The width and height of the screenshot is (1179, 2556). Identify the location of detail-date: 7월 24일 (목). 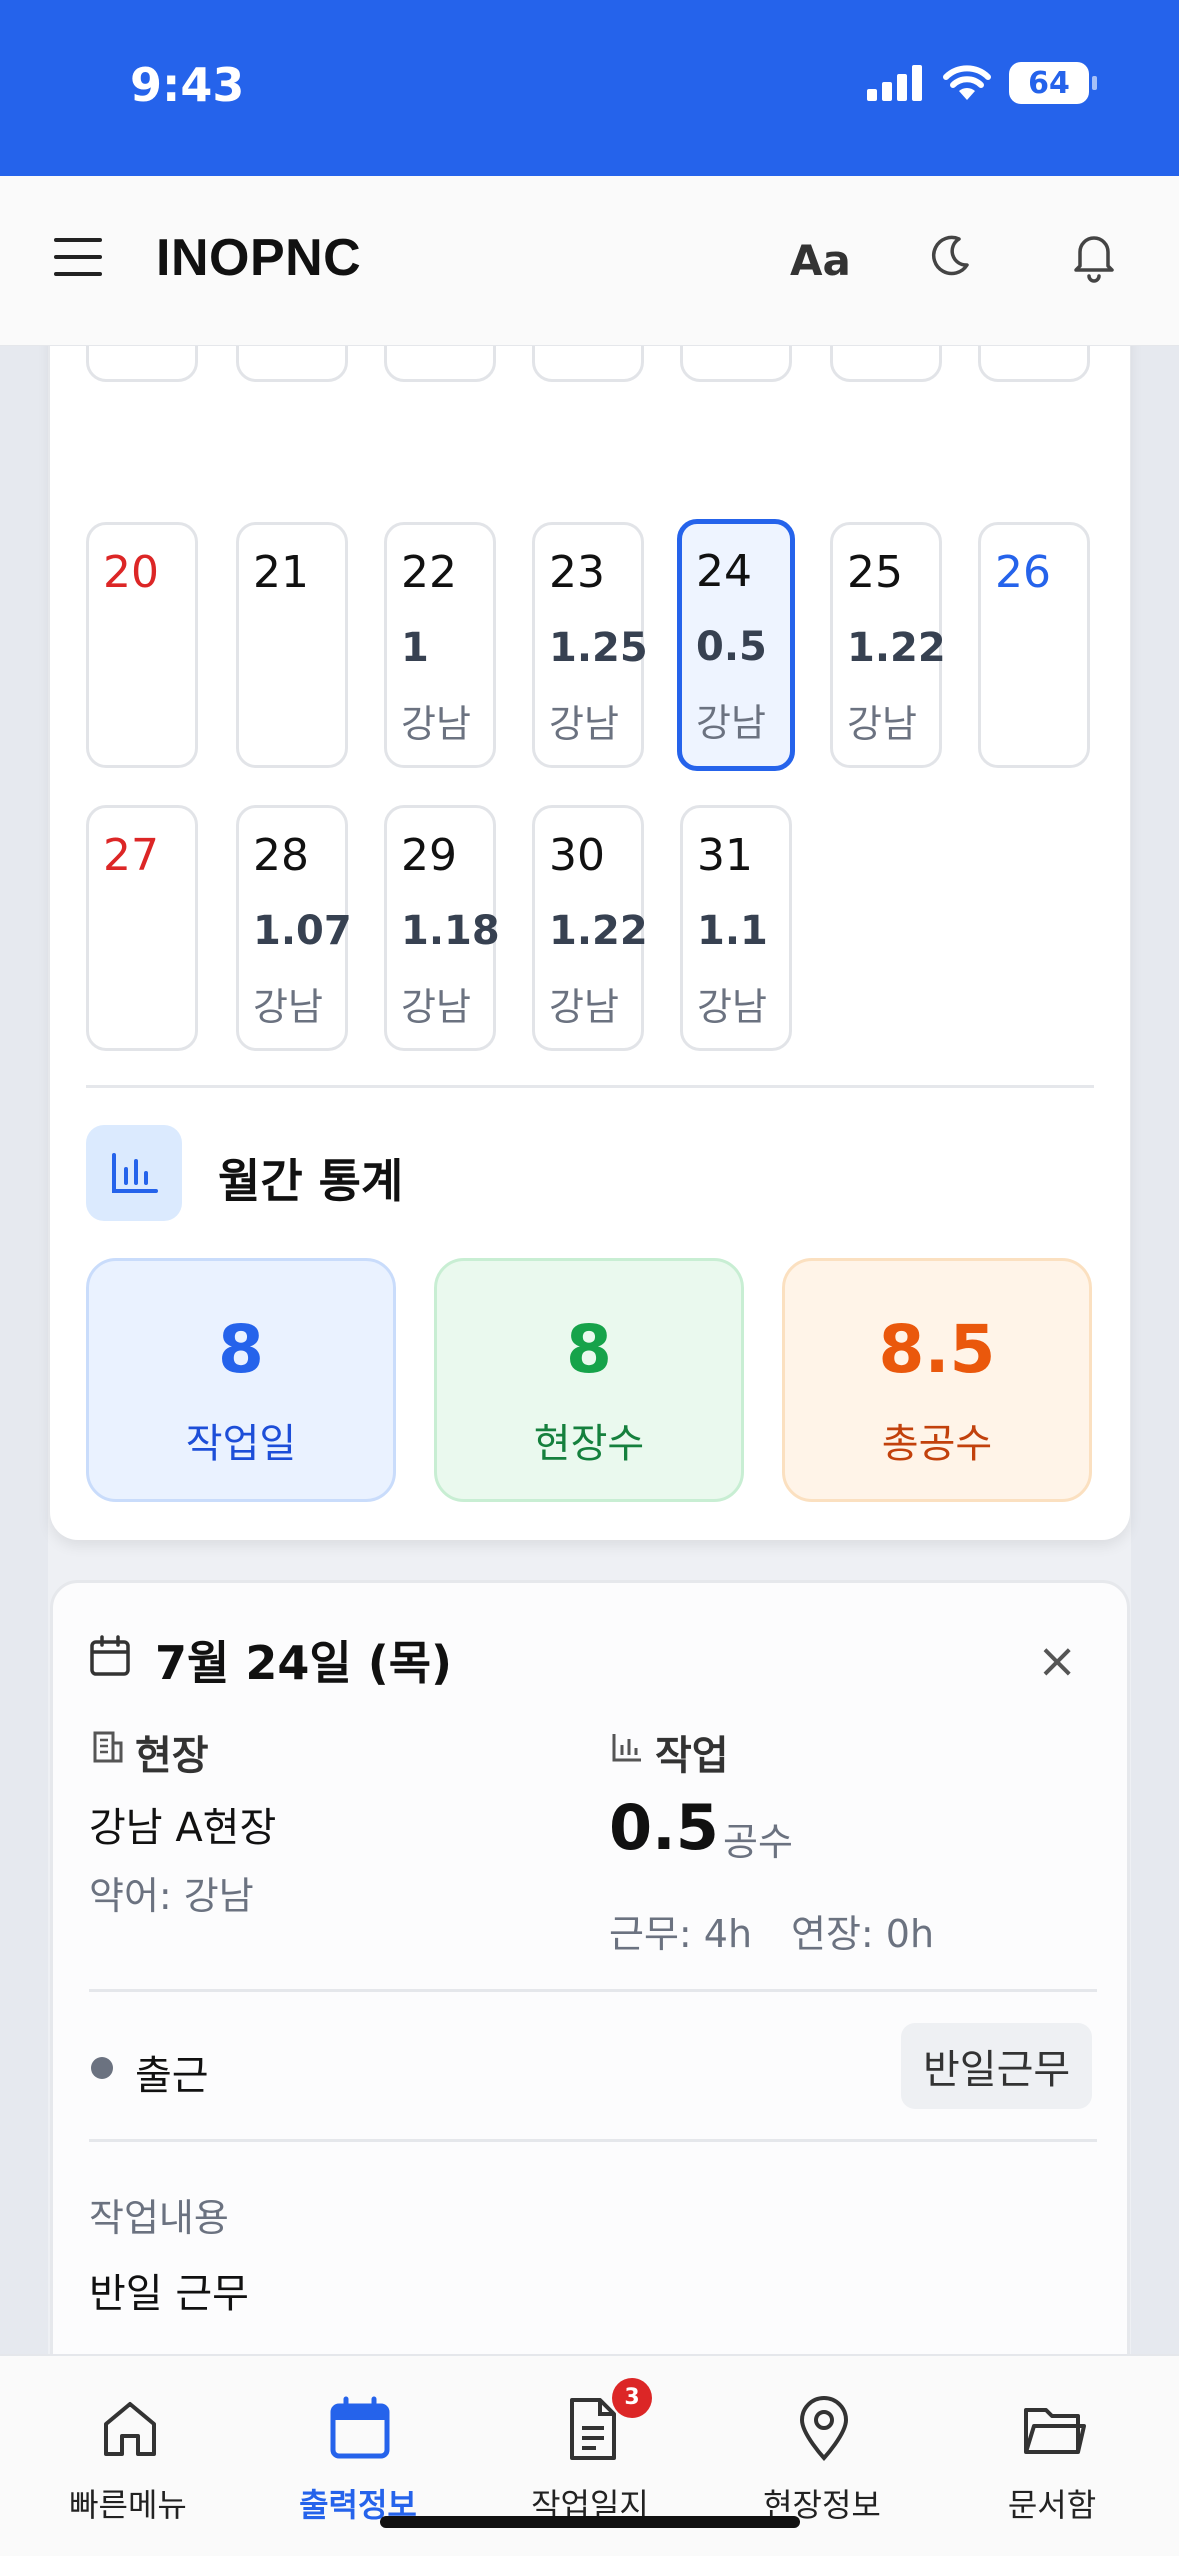
(304, 1663).